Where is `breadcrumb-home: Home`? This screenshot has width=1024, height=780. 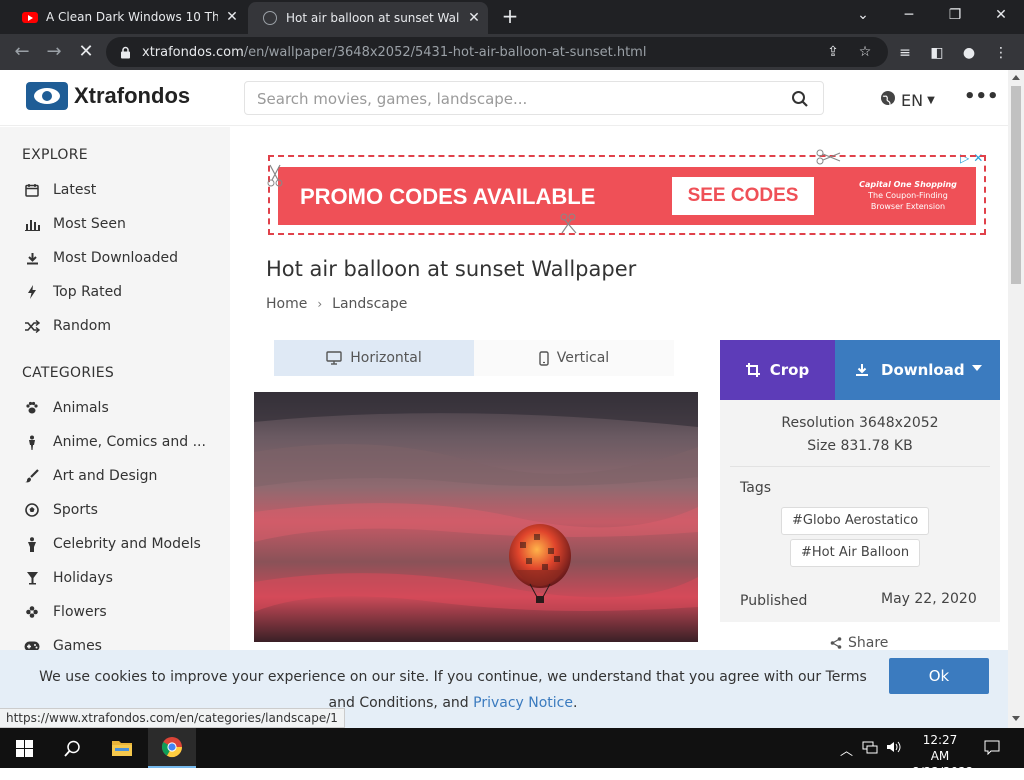 breadcrumb-home: Home is located at coordinates (286, 304).